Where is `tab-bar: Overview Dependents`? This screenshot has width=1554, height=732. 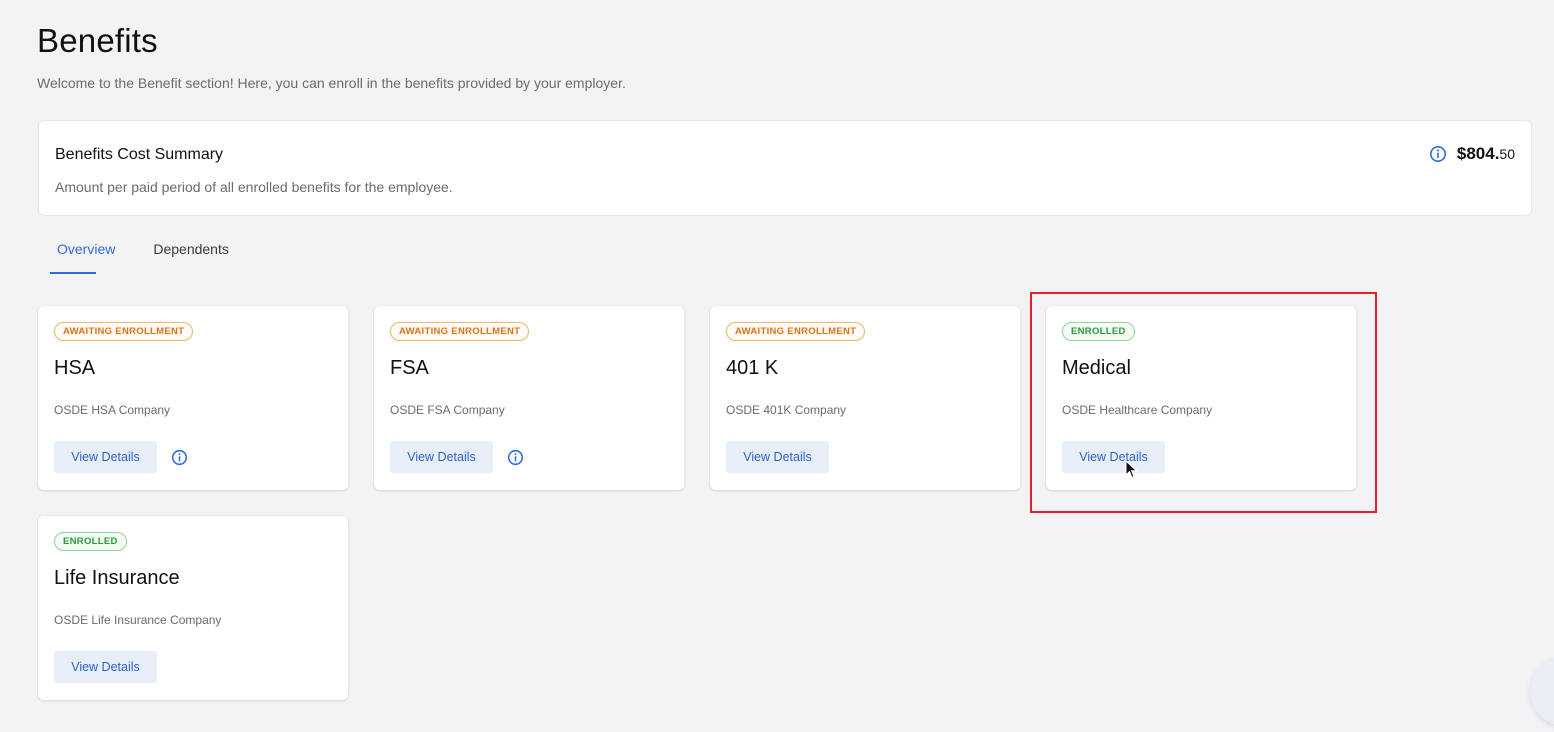
tab-bar: Overview Dependents is located at coordinates (143, 254).